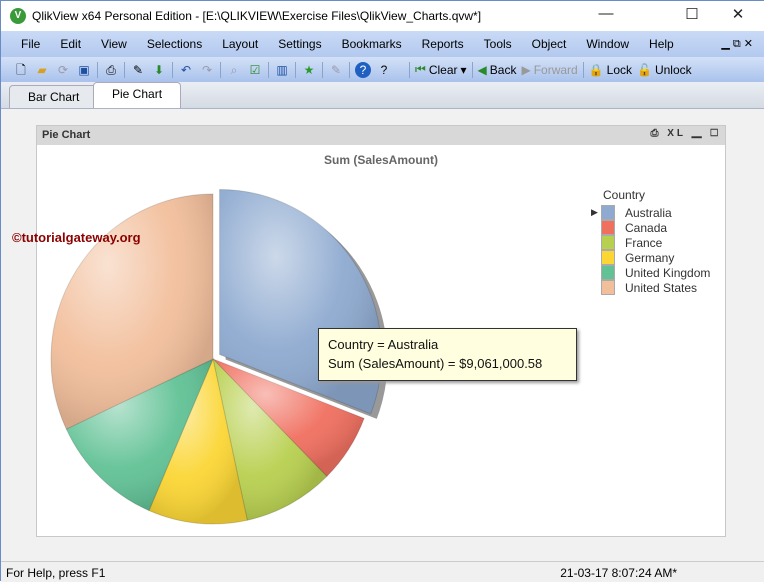  I want to click on selected-arrow-icon: ▶, so click(594, 212).